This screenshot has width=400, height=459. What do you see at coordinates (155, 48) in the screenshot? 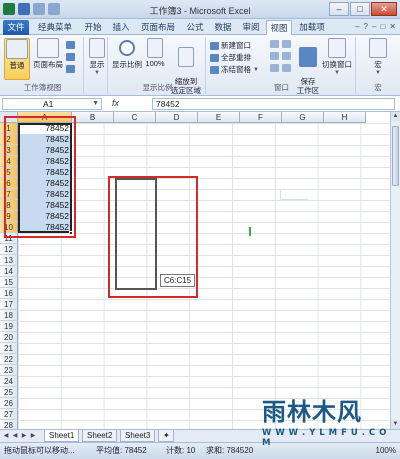
I see `zoom-100-icon` at bounding box center [155, 48].